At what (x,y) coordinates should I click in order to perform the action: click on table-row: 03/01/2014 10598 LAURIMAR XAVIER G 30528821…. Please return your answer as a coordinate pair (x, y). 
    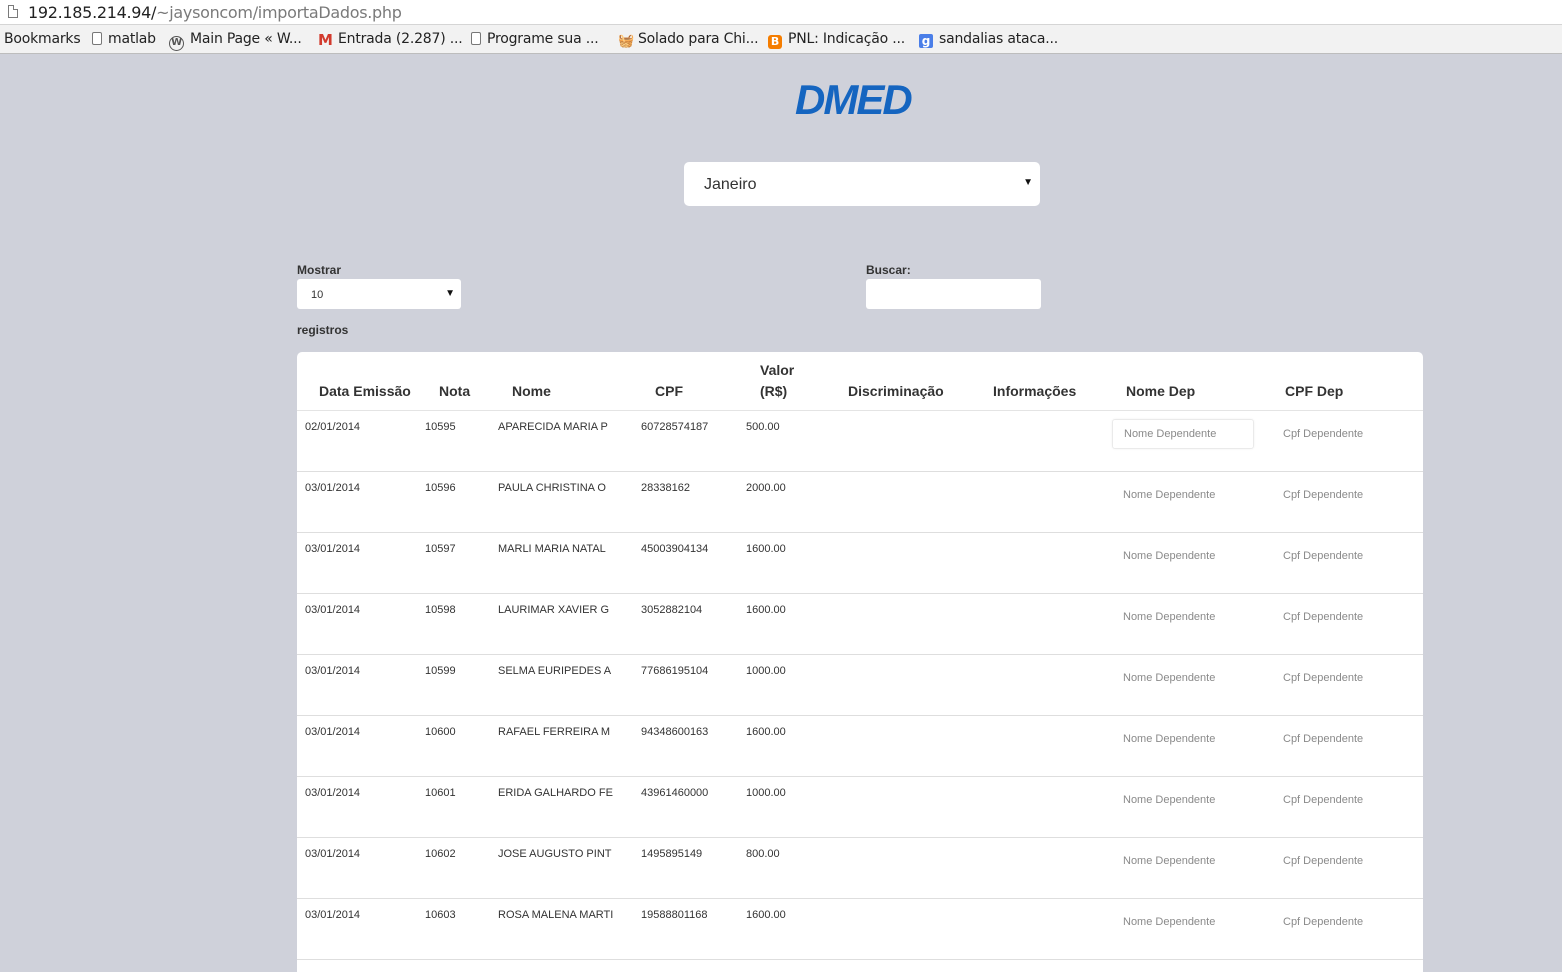
    Looking at the image, I should click on (860, 624).